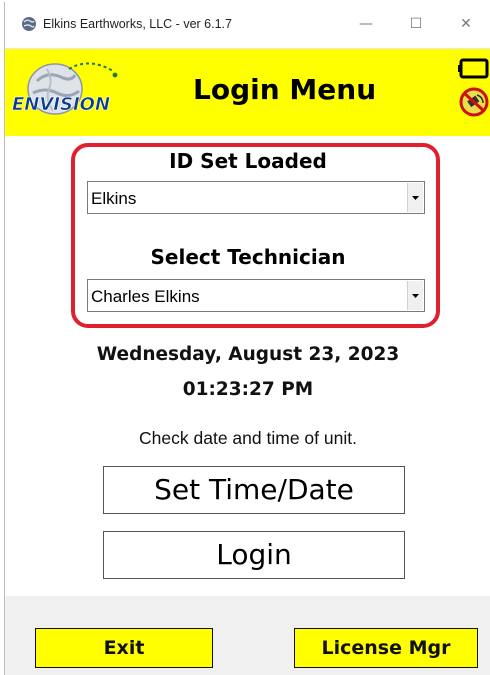  Describe the element at coordinates (254, 490) in the screenshot. I see `set-time-date-button: Set Time/Date` at that location.